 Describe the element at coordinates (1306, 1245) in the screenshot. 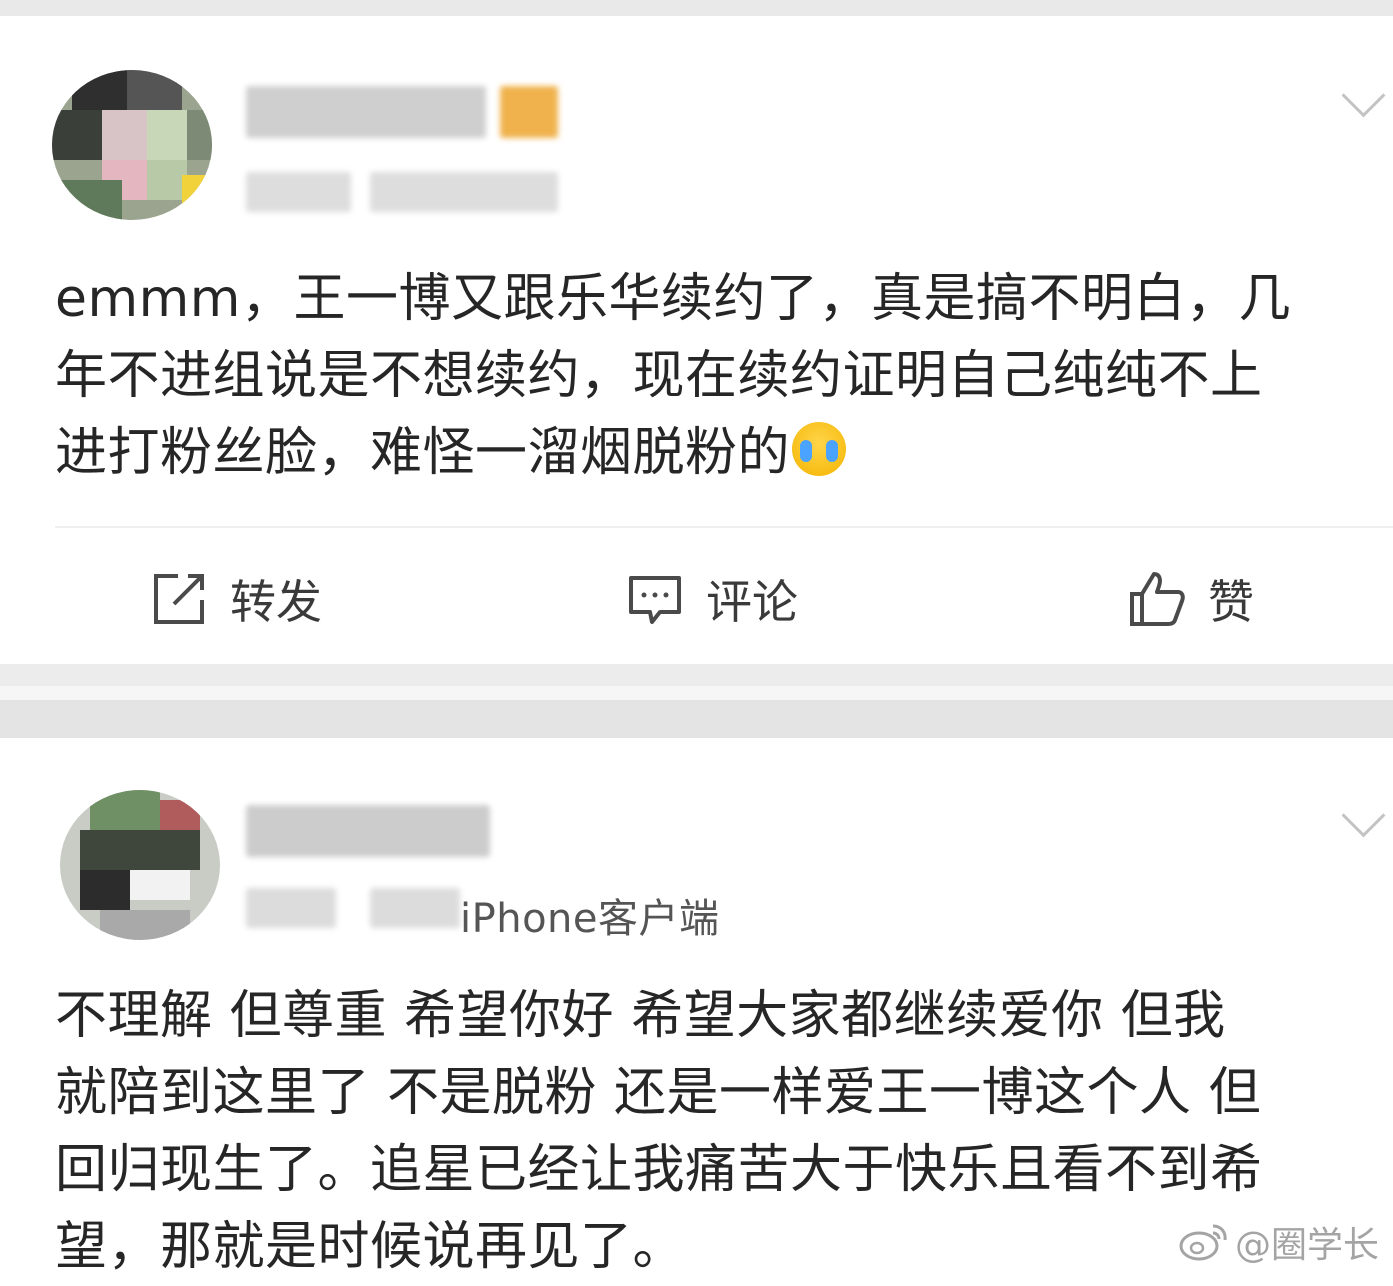

I see `watermark-text: @圈学长` at that location.